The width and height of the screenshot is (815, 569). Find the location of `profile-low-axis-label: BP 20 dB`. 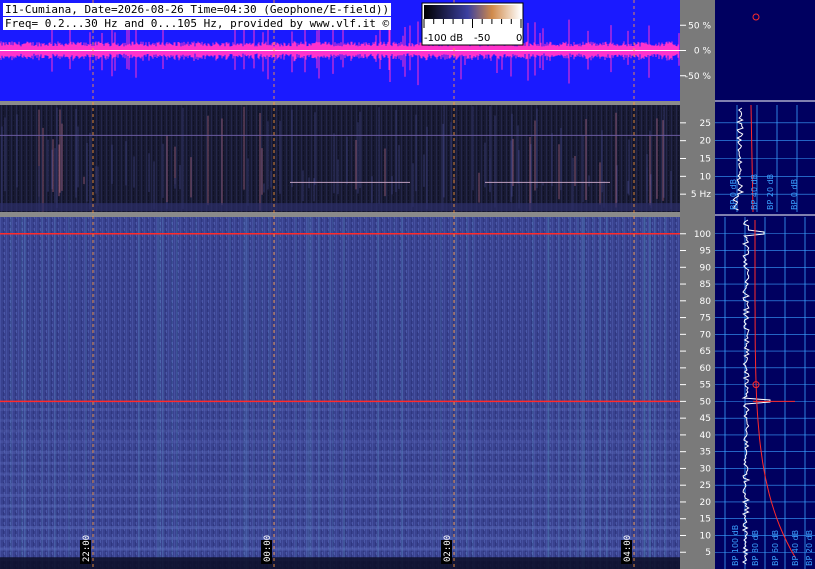

profile-low-axis-label: BP 20 dB is located at coordinates (770, 192).